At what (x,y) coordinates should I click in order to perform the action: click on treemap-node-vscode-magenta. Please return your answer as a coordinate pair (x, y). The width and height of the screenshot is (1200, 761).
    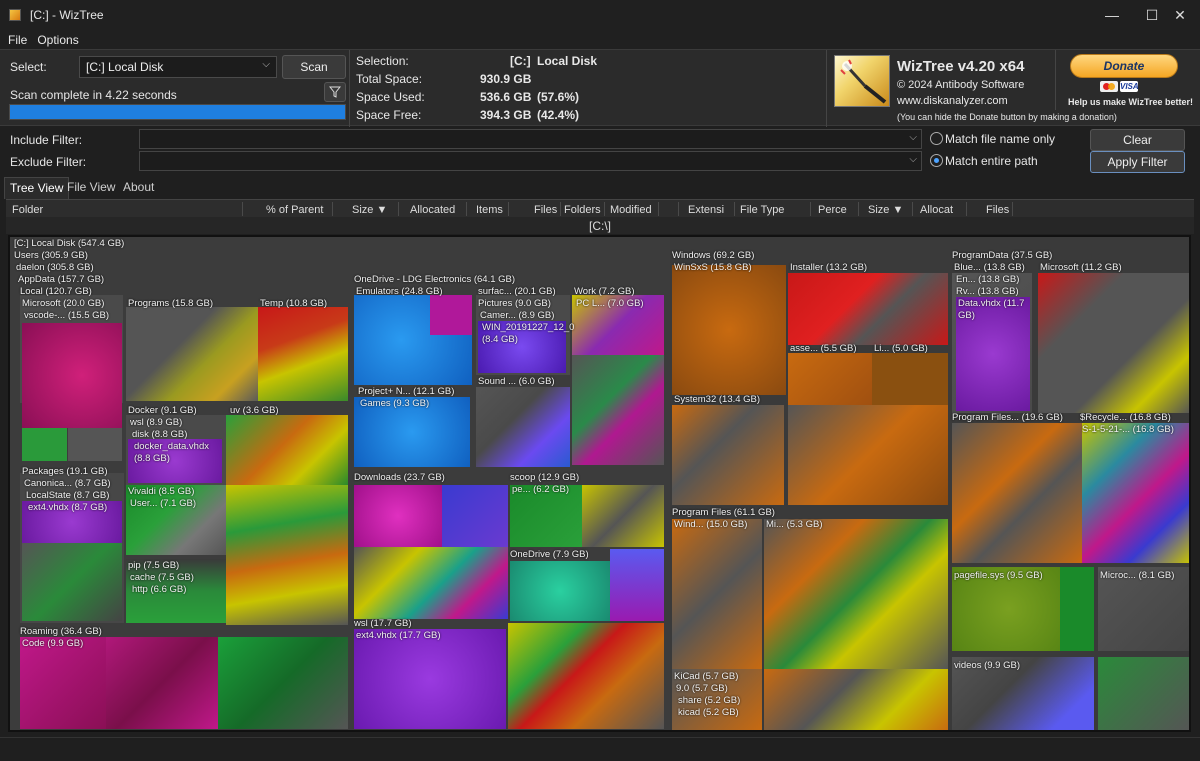
    Looking at the image, I should click on (72, 375).